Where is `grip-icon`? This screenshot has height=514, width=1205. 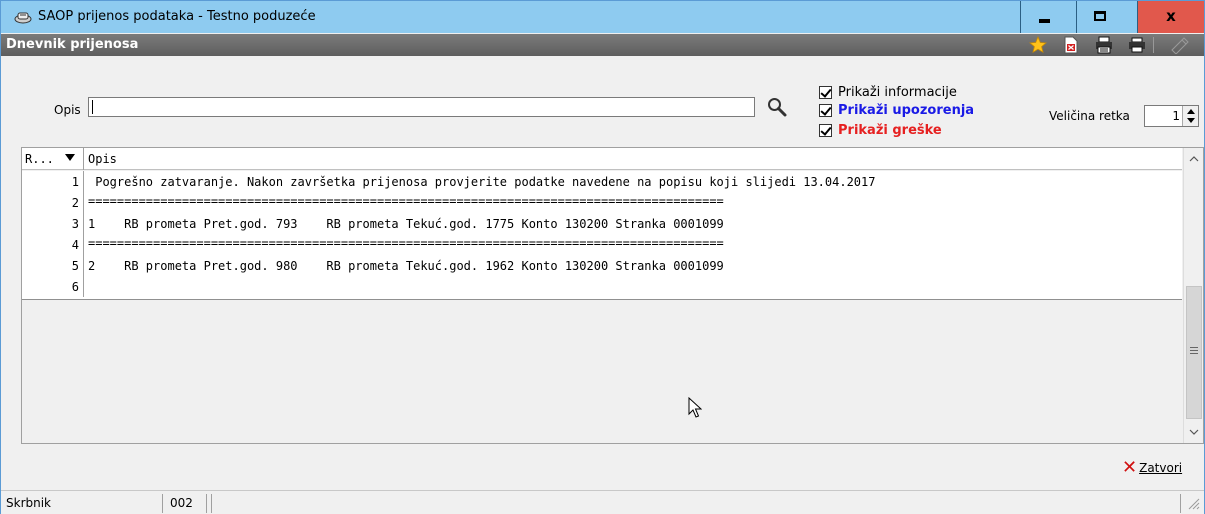
grip-icon is located at coordinates (1194, 351).